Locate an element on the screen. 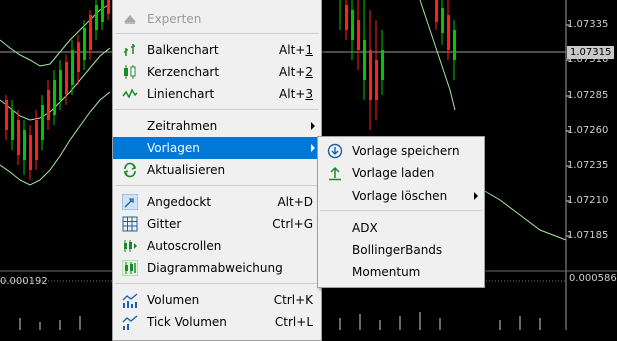  menu-item-aktualisieren: Aktualisieren is located at coordinates (217, 170).